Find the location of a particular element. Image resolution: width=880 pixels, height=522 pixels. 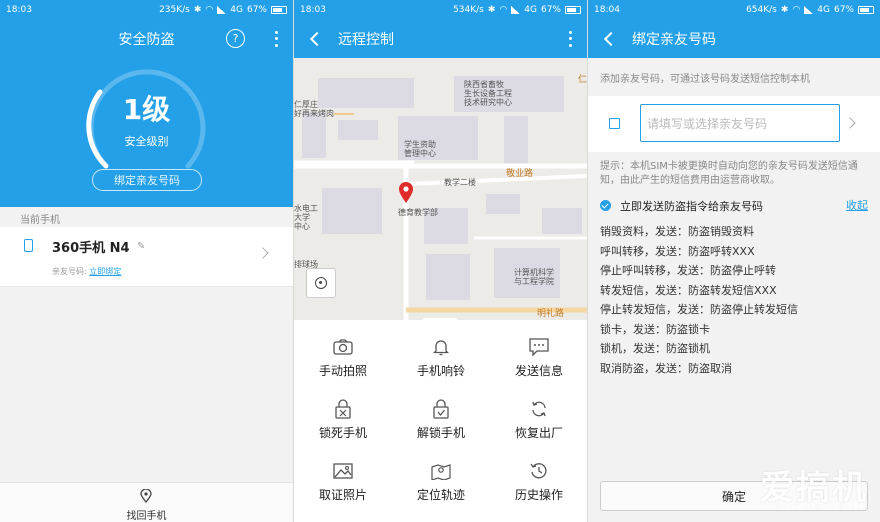

current-phone-label: 当前手机 is located at coordinates (146, 217).